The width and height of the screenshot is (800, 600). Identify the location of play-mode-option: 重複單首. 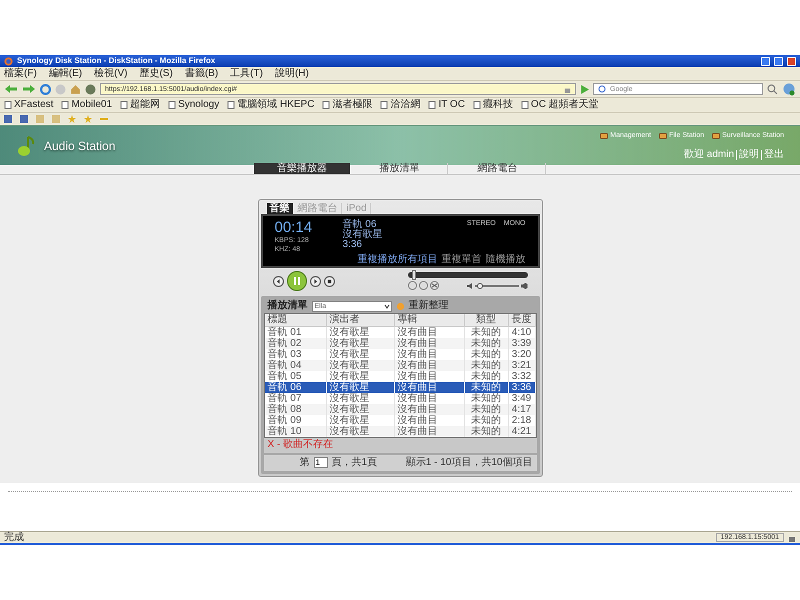
(462, 259).